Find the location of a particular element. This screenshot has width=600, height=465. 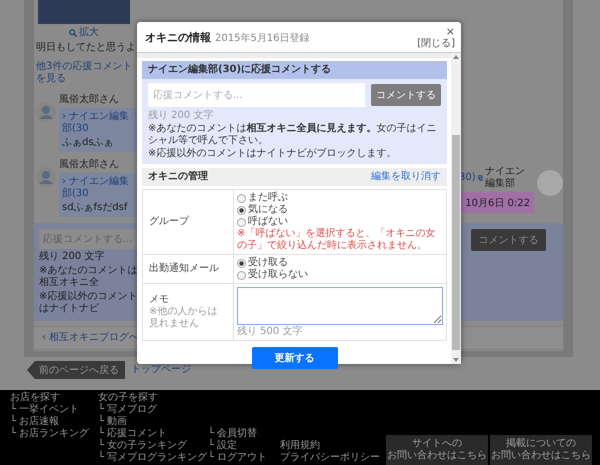

footer-link: └ お店速報 is located at coordinates (35, 422).